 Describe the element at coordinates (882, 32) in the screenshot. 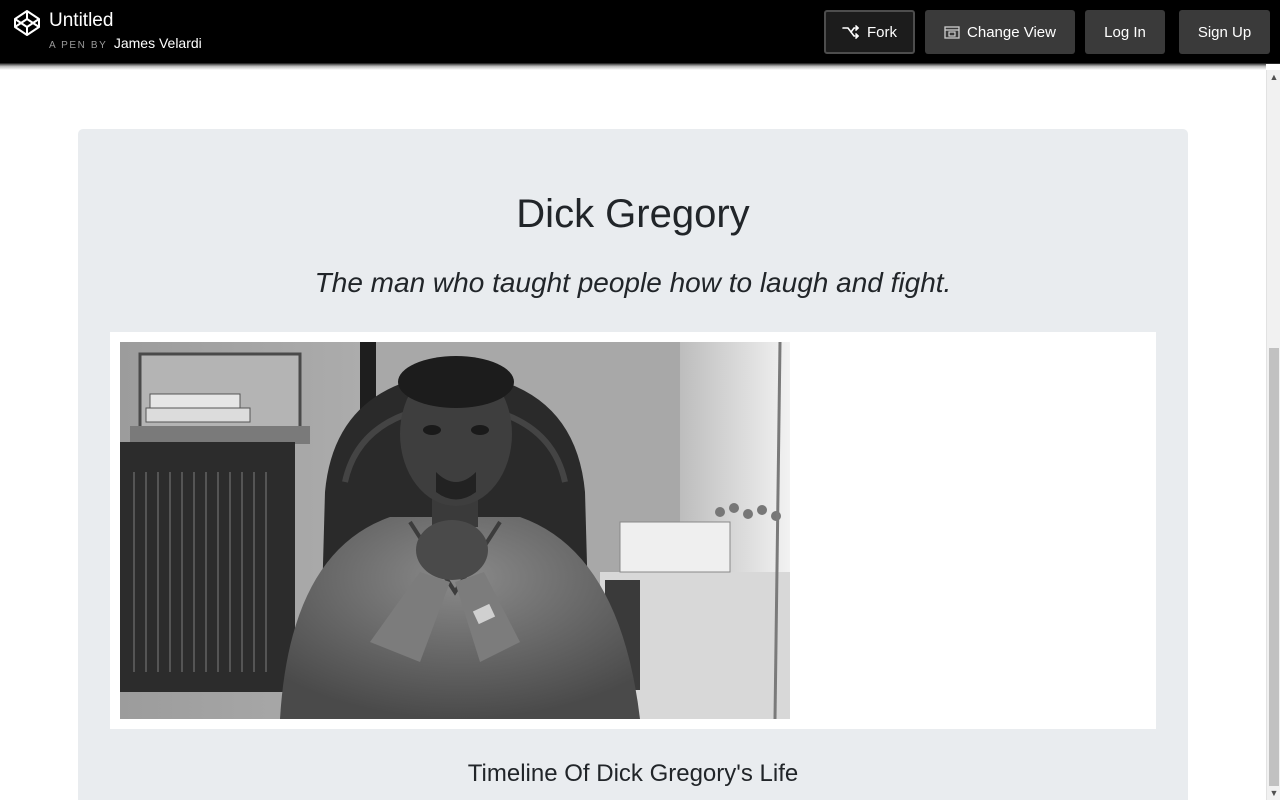

I see `fork-button-label: Fork` at that location.